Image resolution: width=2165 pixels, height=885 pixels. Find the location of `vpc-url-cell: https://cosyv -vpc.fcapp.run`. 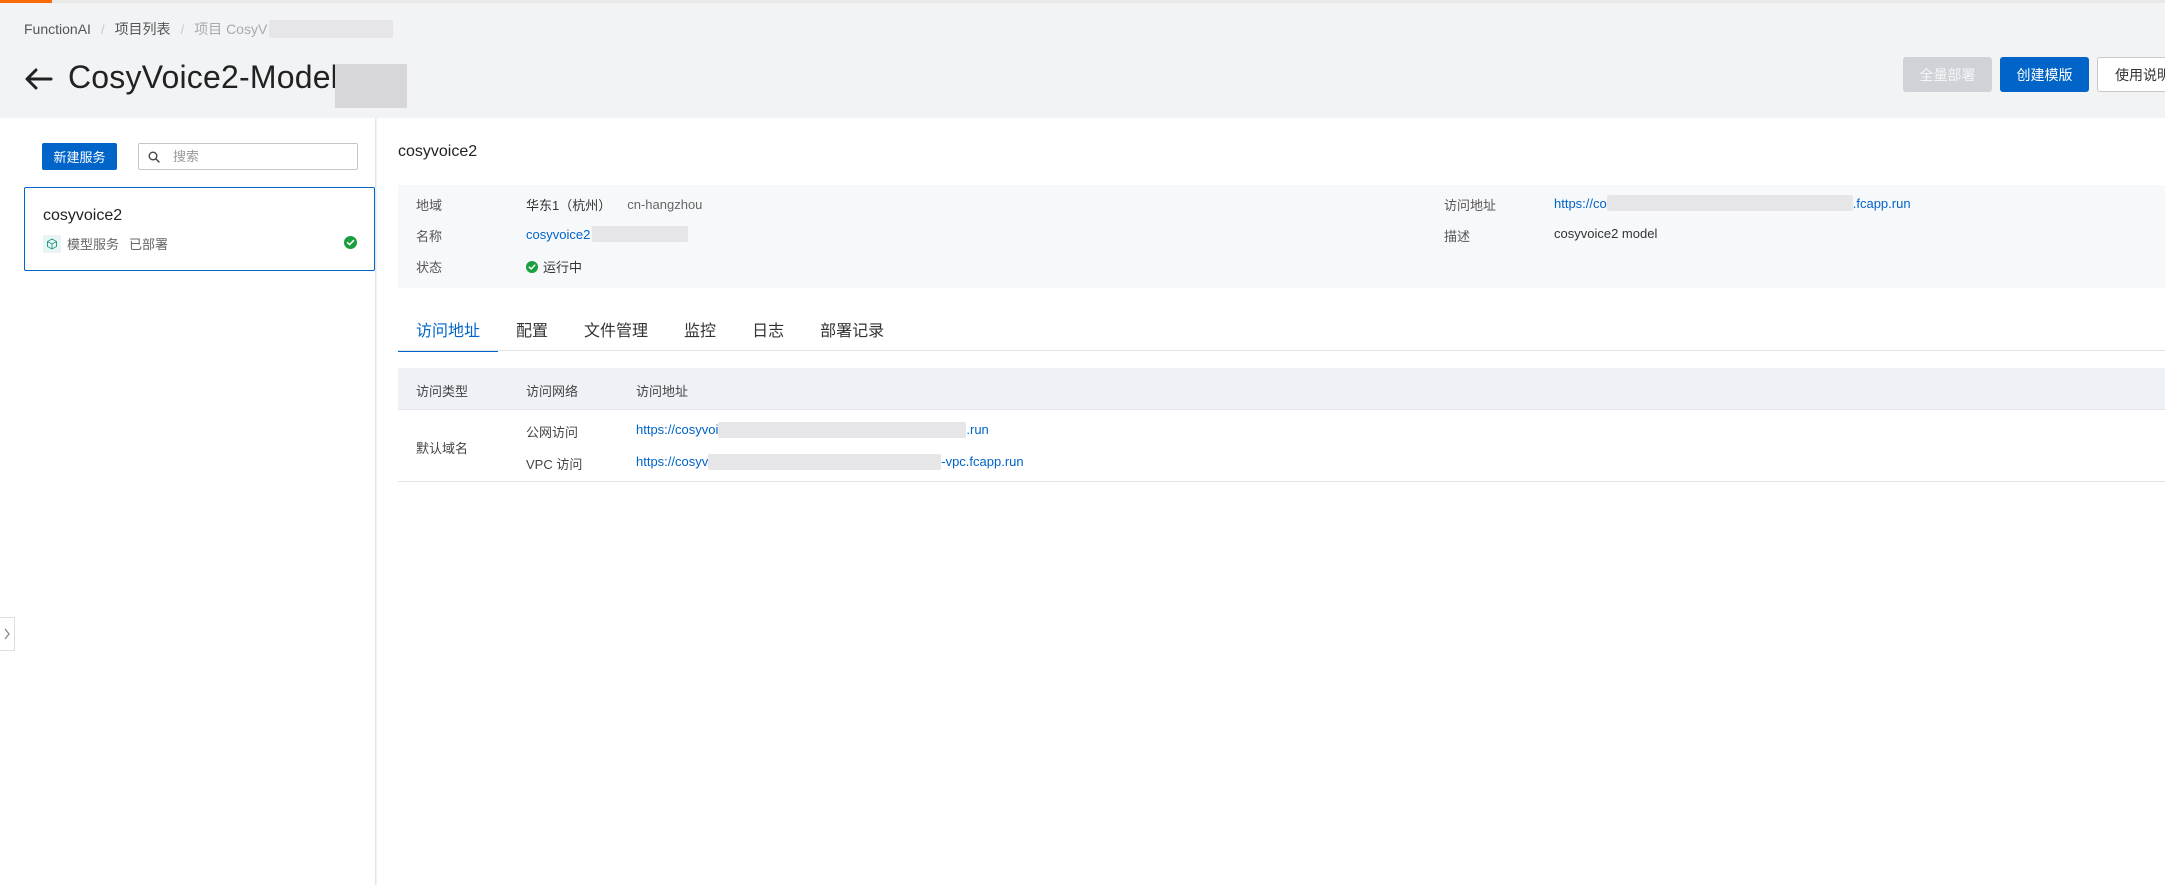

vpc-url-cell: https://cosyv -vpc.fcapp.run is located at coordinates (830, 462).